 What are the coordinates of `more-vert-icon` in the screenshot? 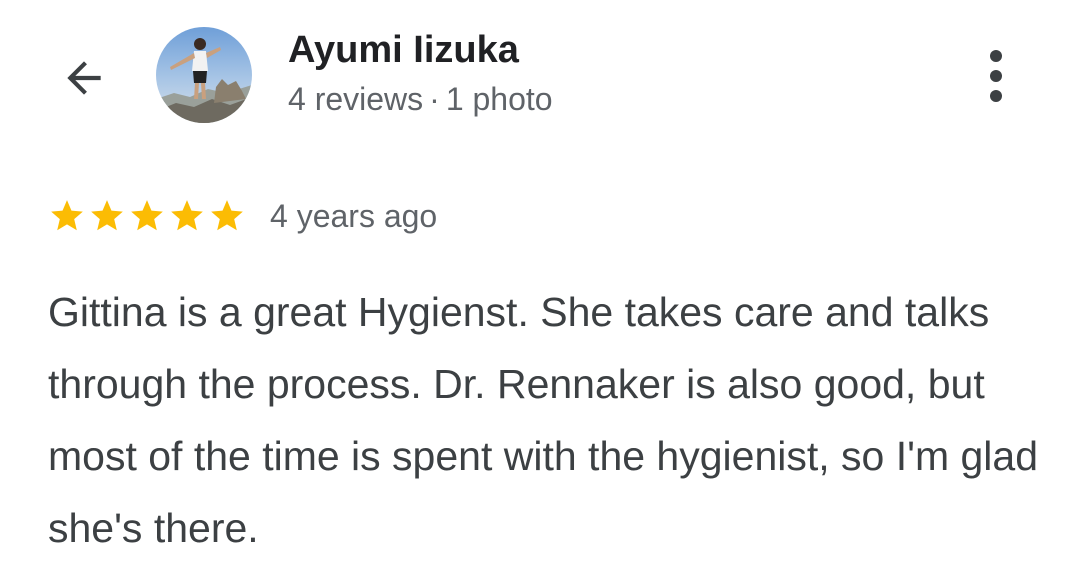 It's located at (996, 76).